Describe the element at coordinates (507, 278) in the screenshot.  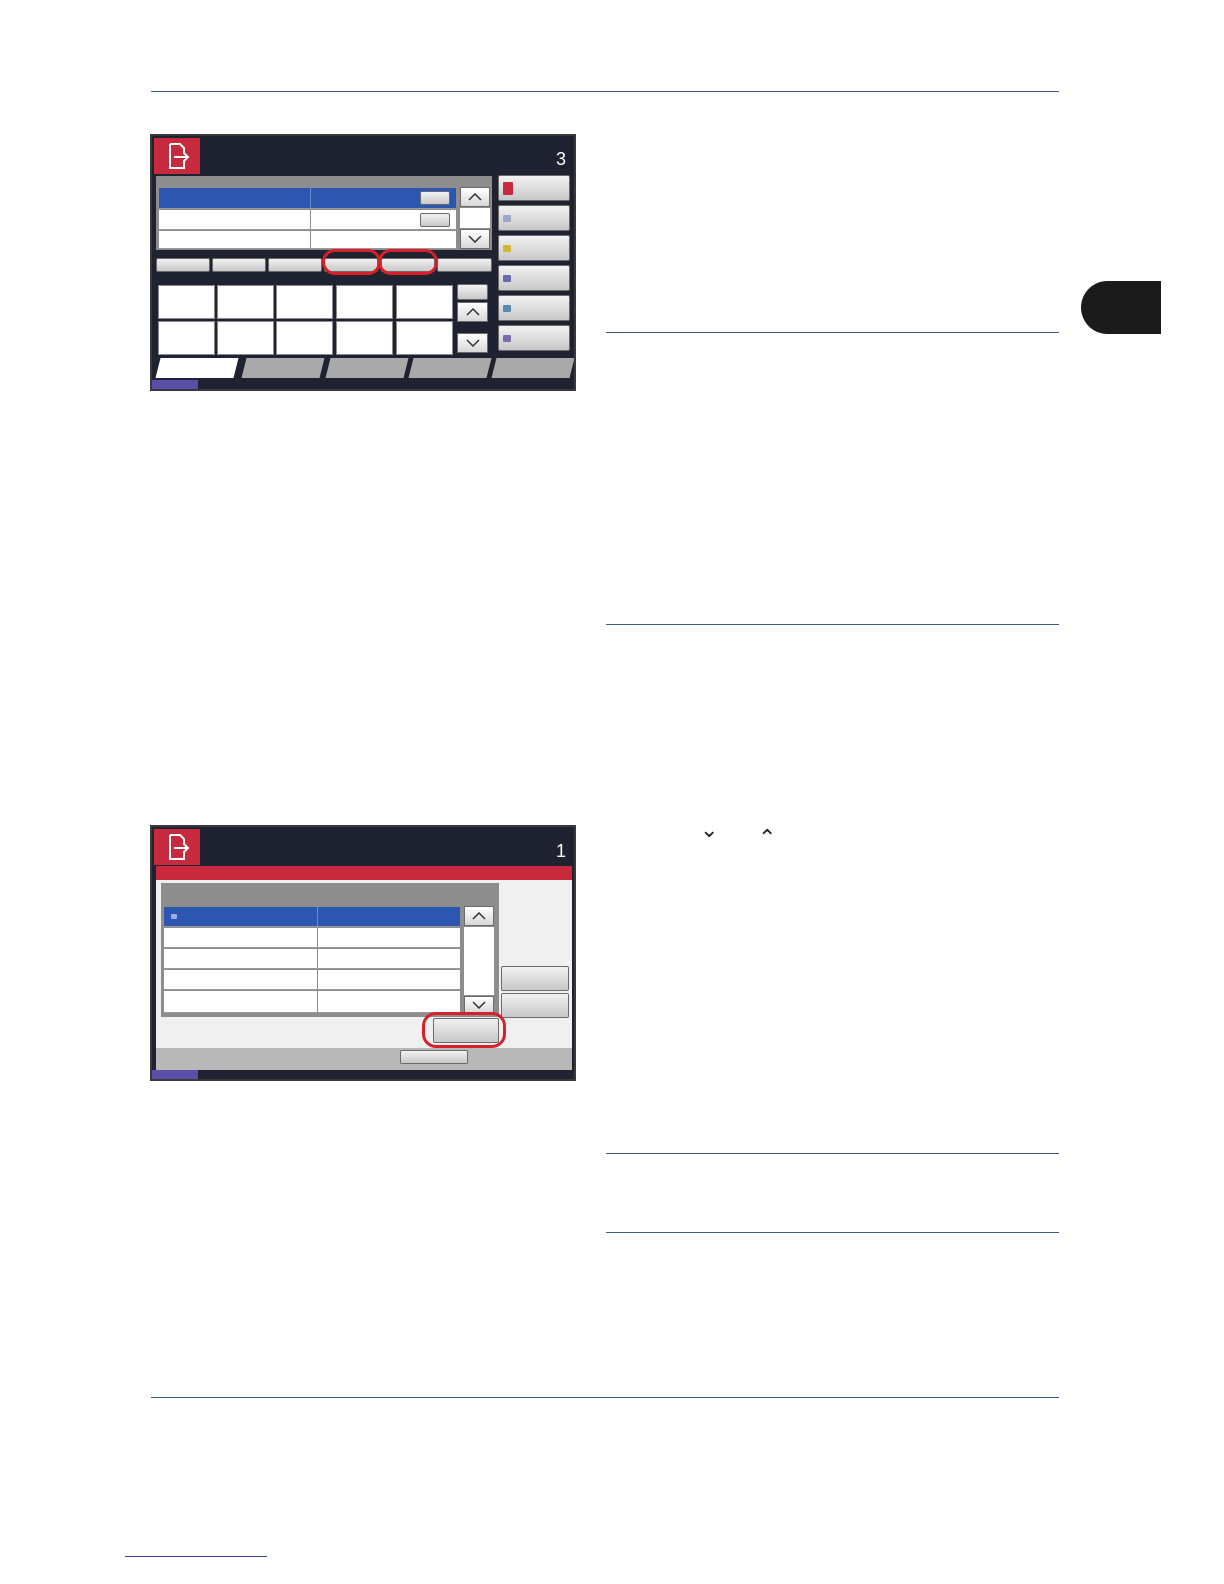
I see `fax-icon` at that location.